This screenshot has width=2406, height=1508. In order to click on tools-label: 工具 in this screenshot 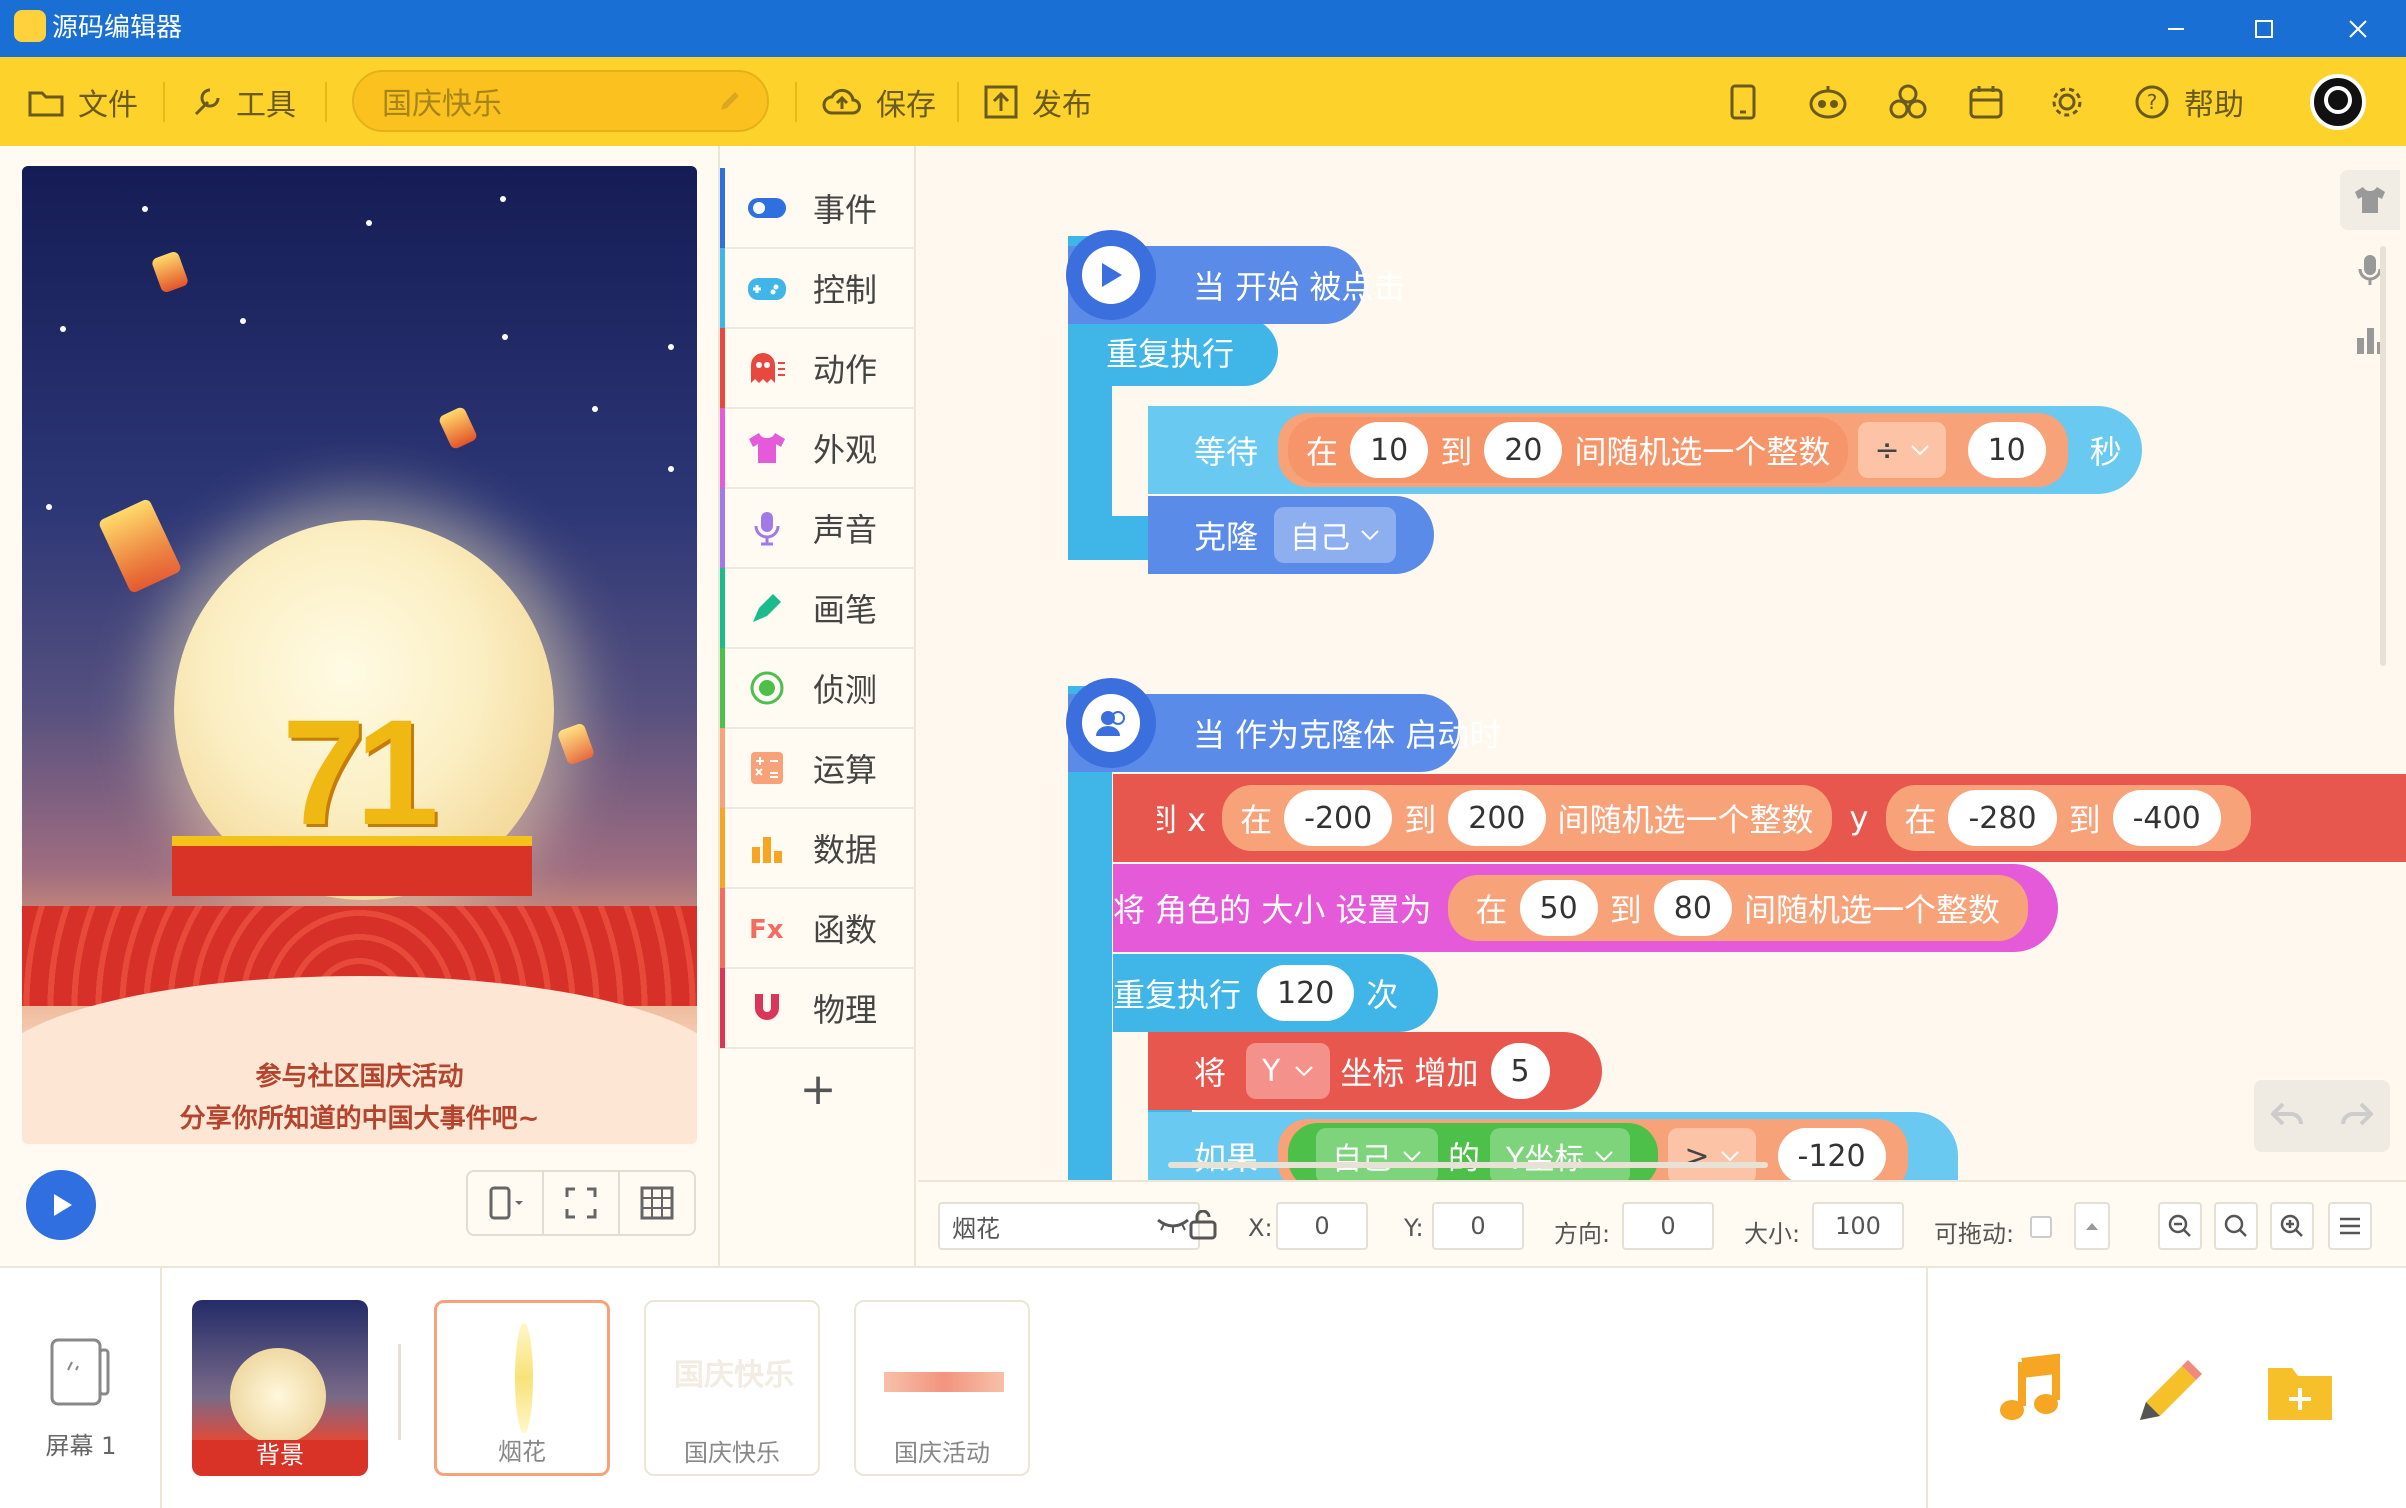, I will do `click(266, 105)`.